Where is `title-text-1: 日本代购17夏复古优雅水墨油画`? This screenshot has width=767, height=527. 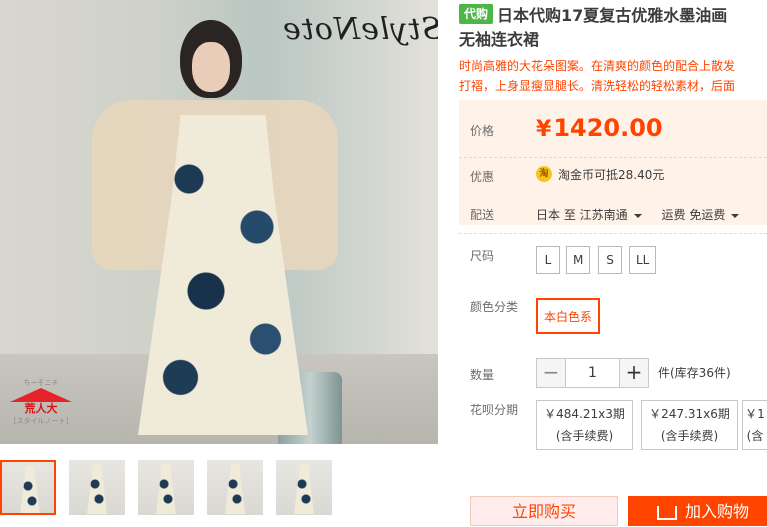
title-text-1: 日本代购17夏复古优雅水墨油画 is located at coordinates (612, 15).